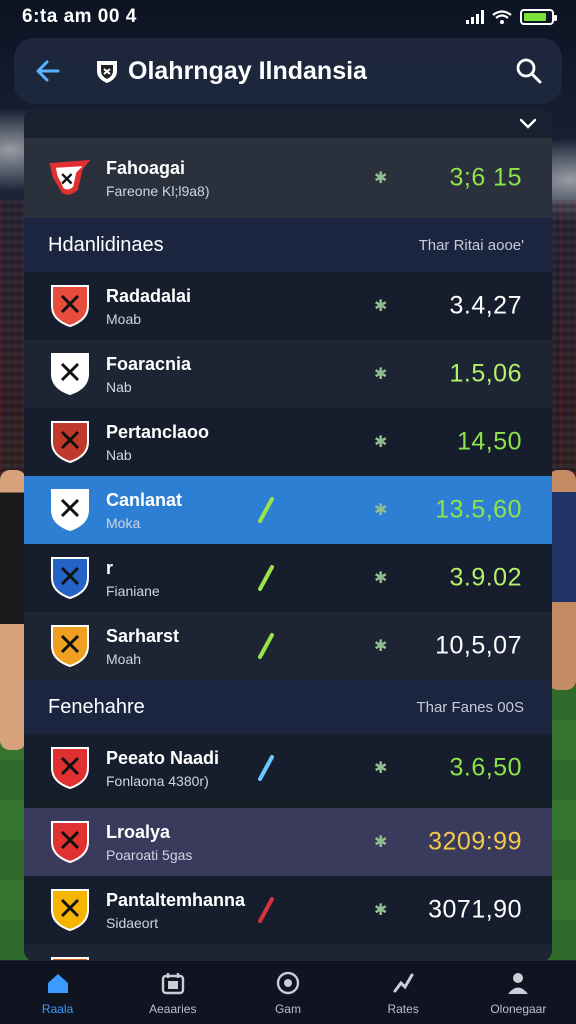  What do you see at coordinates (149, 363) in the screenshot?
I see `team-name: Foaracnia` at bounding box center [149, 363].